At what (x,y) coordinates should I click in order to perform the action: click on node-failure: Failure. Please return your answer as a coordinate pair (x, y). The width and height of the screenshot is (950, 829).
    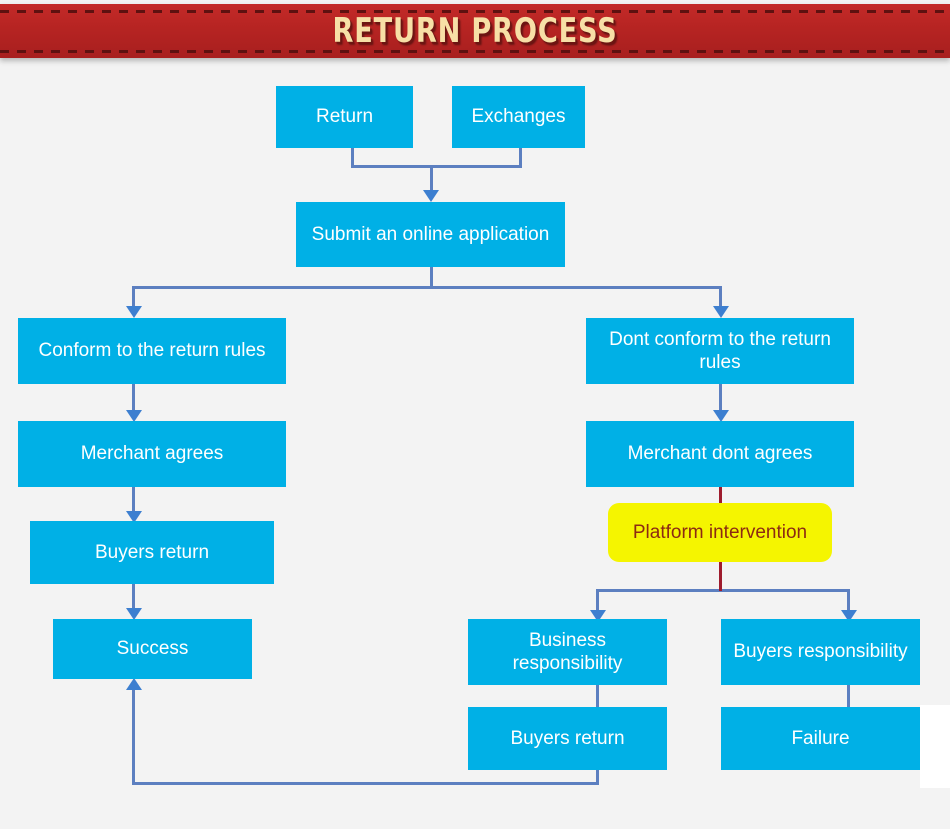
    Looking at the image, I should click on (820, 738).